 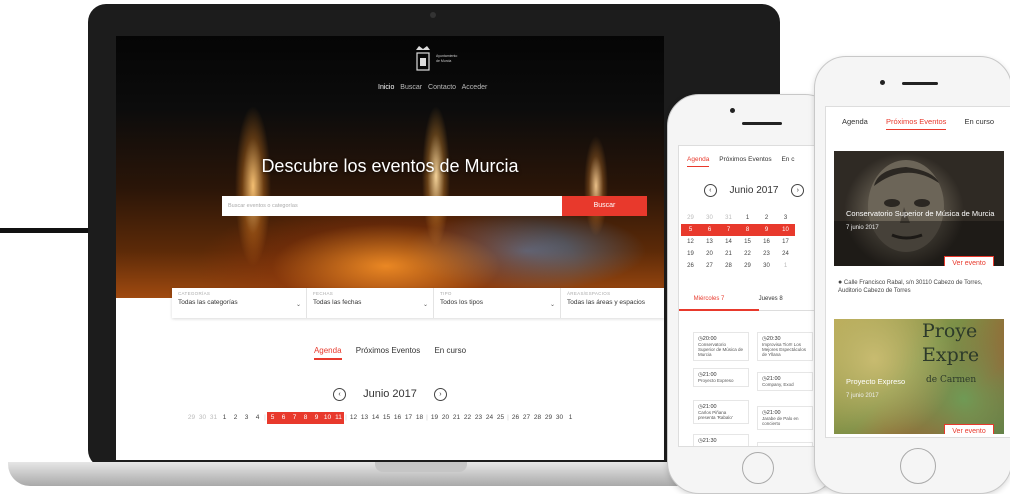 What do you see at coordinates (353, 418) in the screenshot?
I see `date-cell: 12` at bounding box center [353, 418].